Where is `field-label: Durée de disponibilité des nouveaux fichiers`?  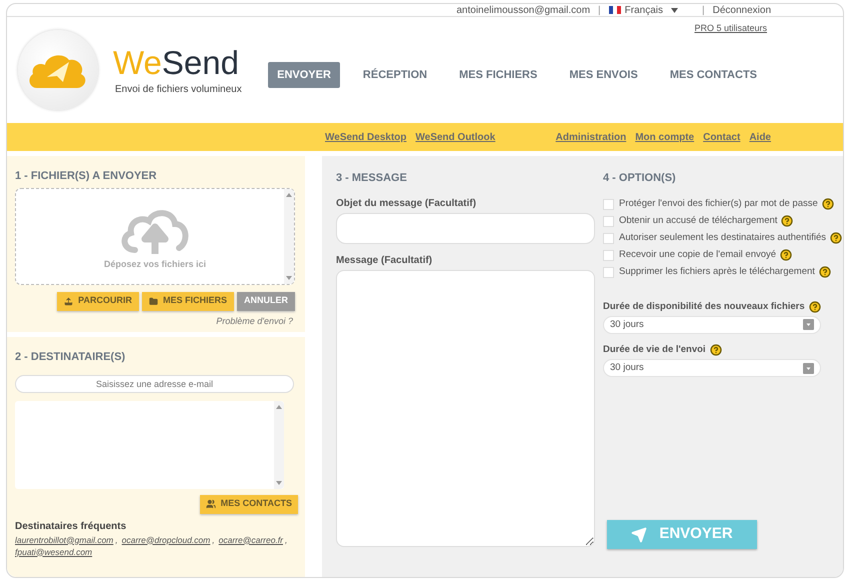
field-label: Durée de disponibilité des nouveaux fichiers is located at coordinates (704, 307).